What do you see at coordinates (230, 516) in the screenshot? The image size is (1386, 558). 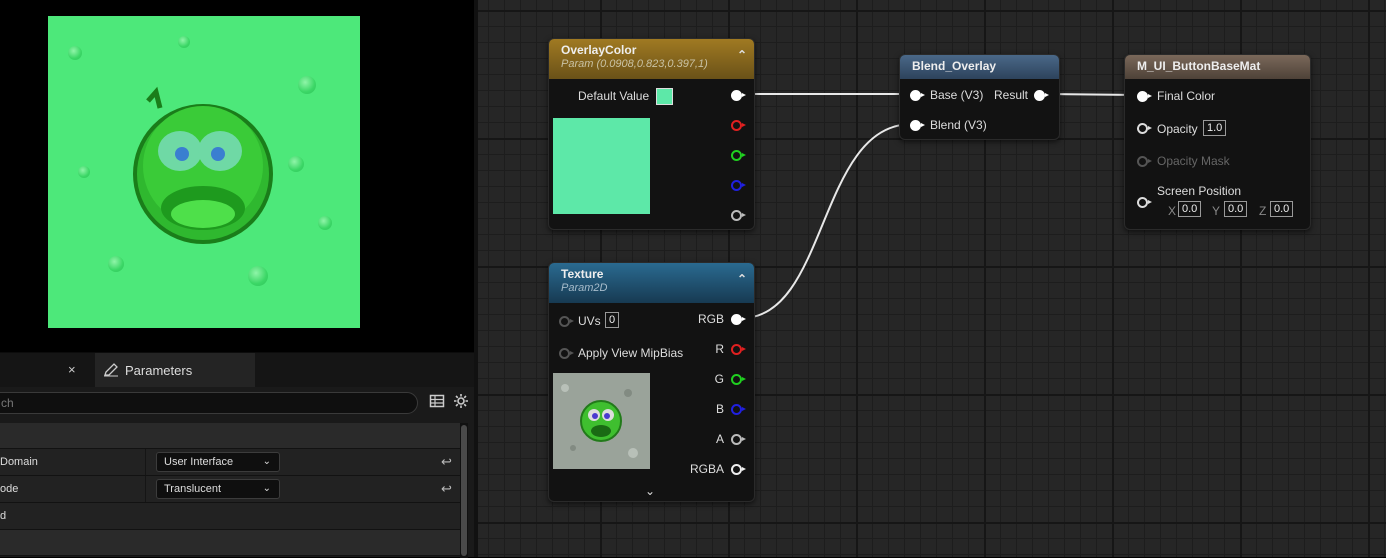 I see `property-row-shading: d` at bounding box center [230, 516].